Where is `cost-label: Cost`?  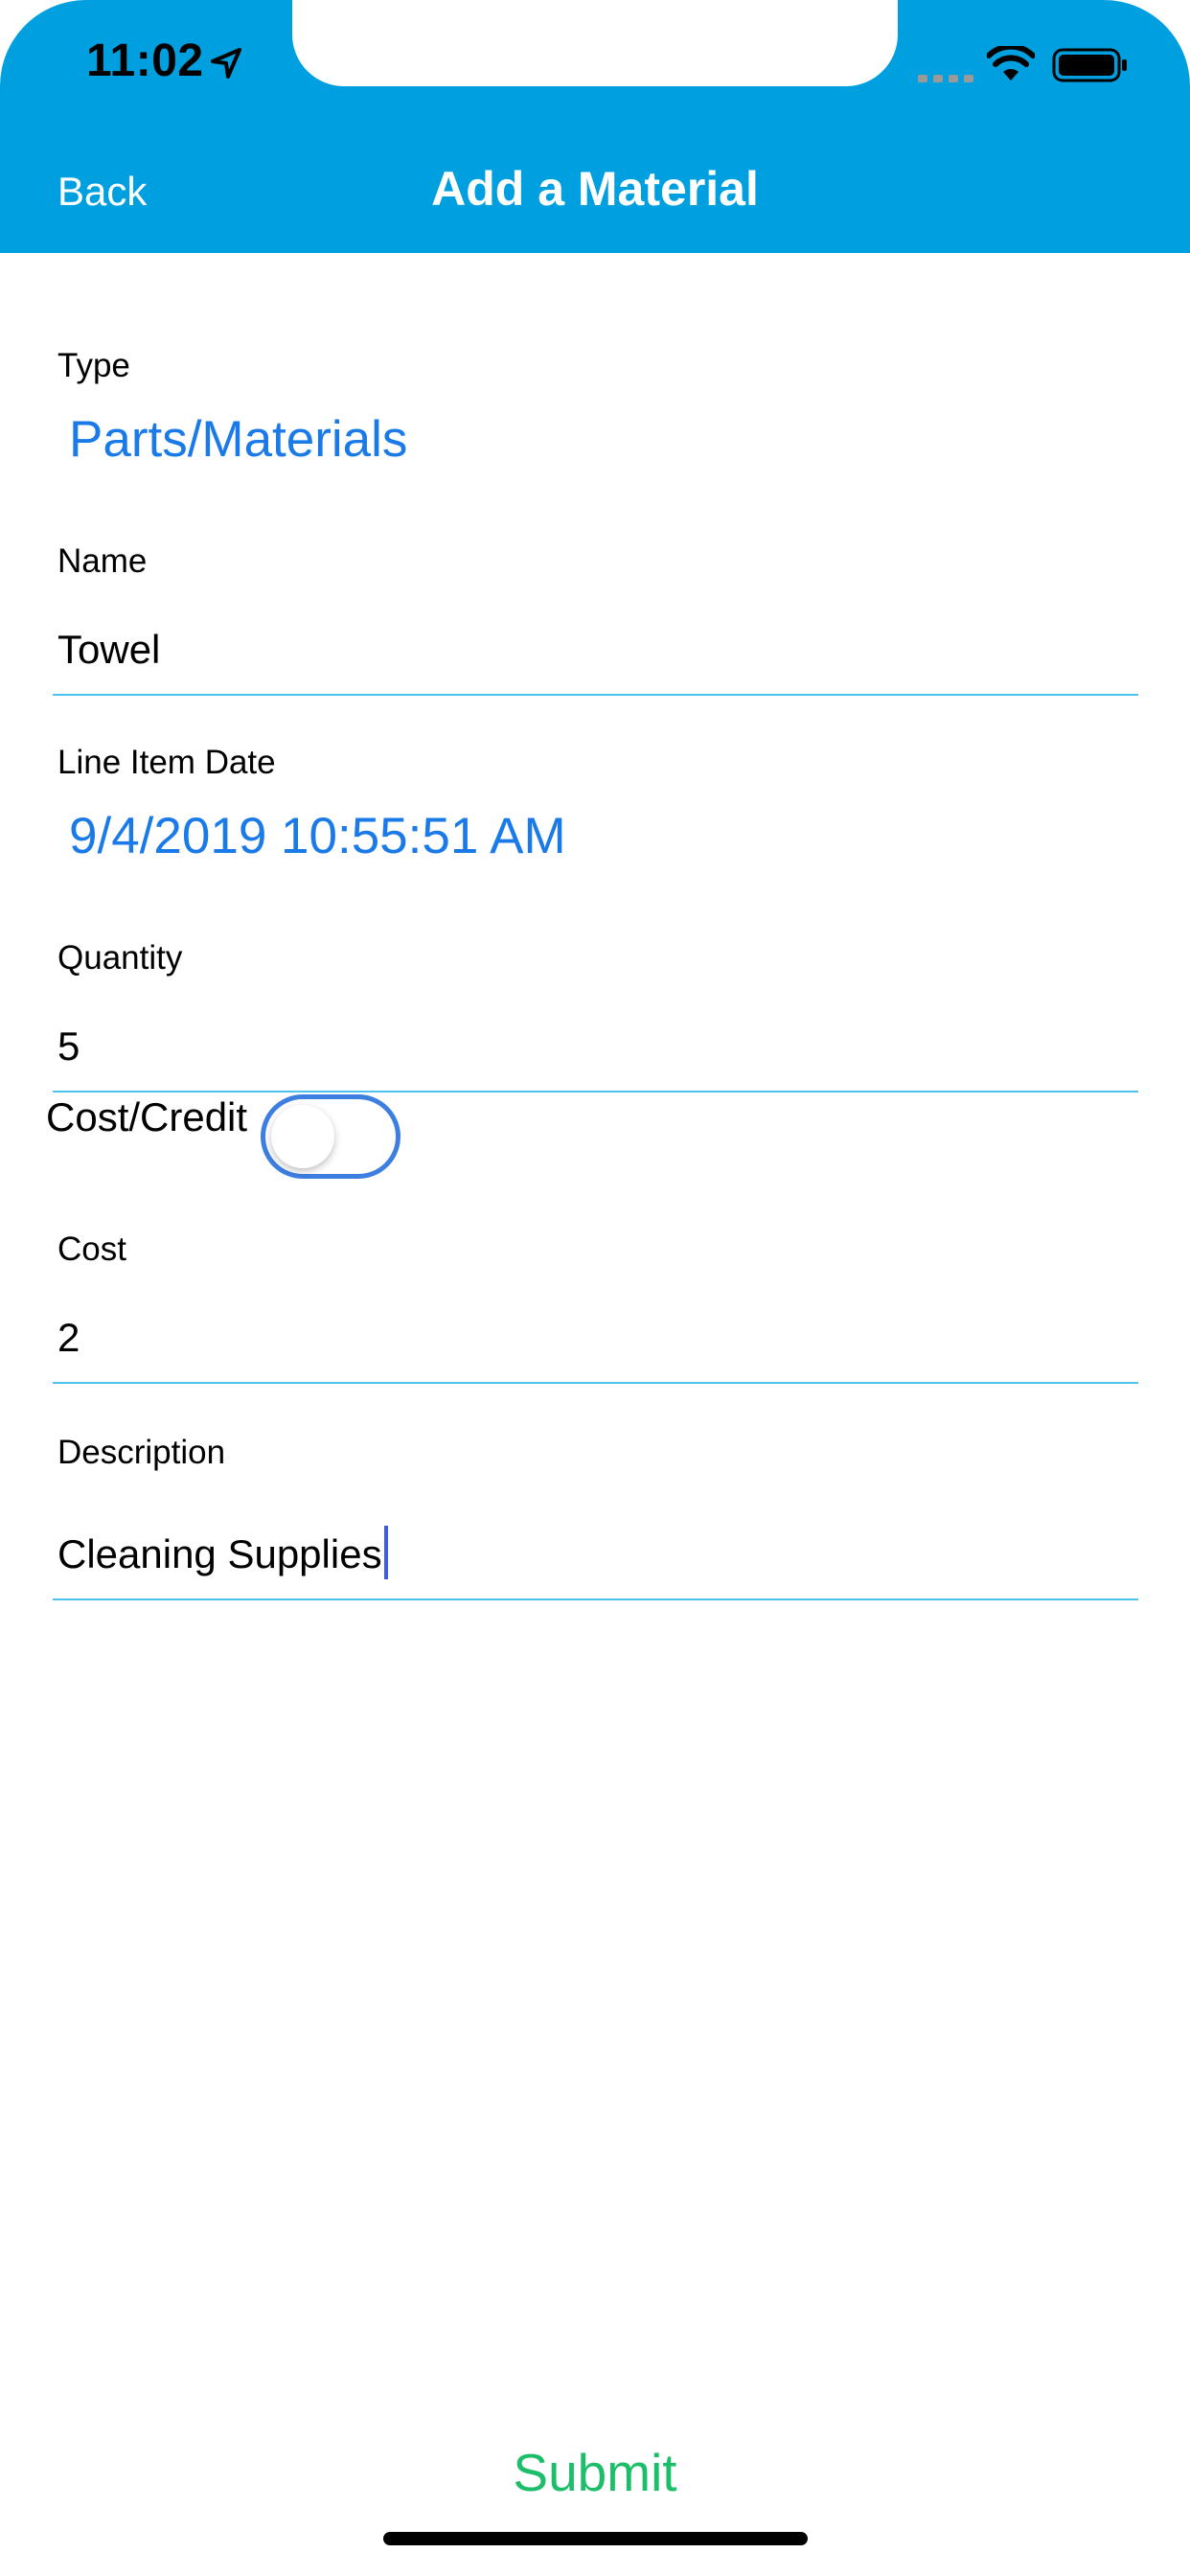 cost-label: Cost is located at coordinates (91, 1249).